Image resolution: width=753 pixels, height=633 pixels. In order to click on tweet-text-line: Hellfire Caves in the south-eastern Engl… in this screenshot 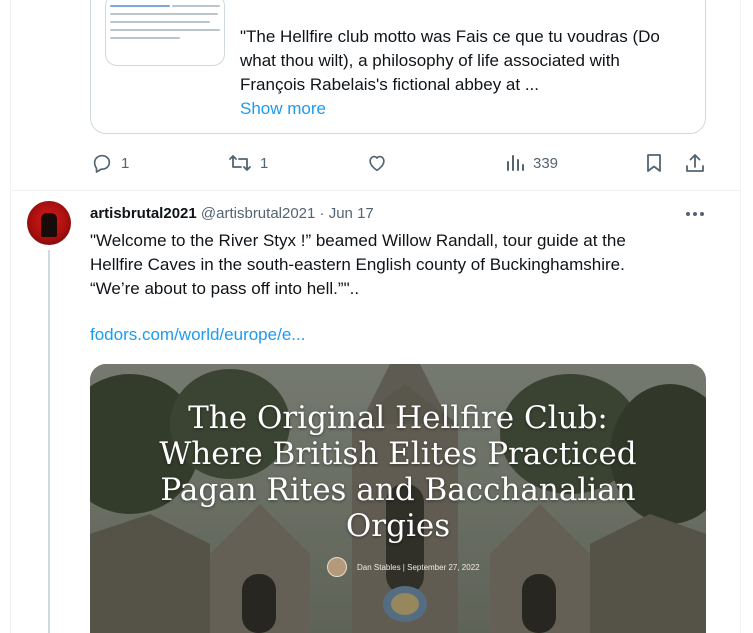, I will do `click(357, 264)`.